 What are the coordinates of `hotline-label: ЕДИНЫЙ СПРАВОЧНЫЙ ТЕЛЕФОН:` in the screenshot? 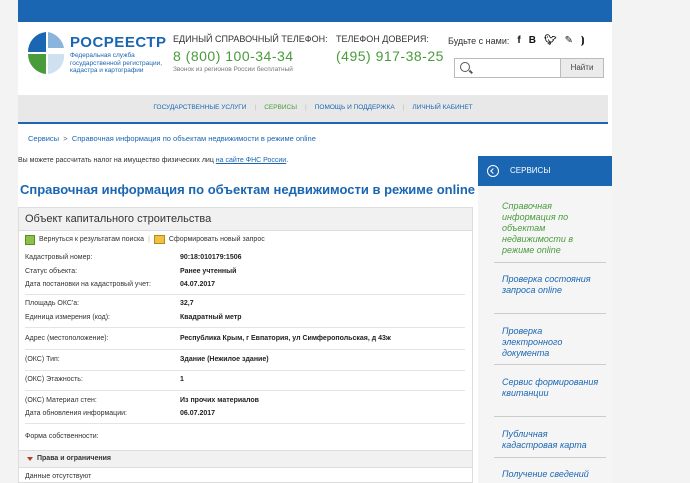 It's located at (250, 39).